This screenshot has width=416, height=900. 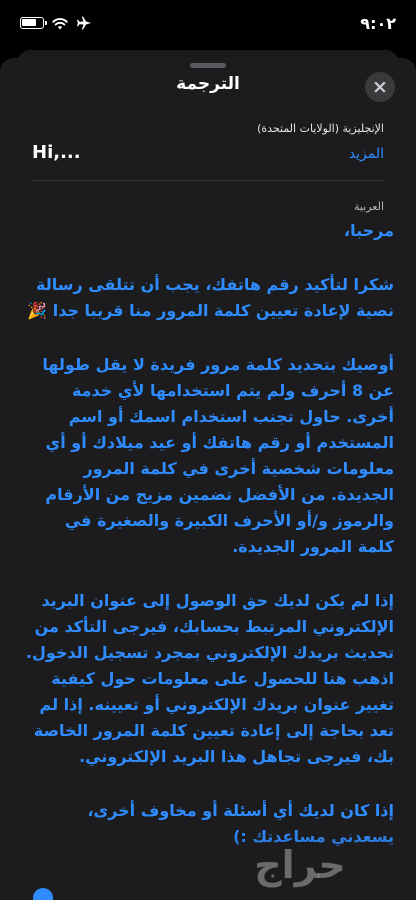 I want to click on status-icons, so click(x=56, y=23).